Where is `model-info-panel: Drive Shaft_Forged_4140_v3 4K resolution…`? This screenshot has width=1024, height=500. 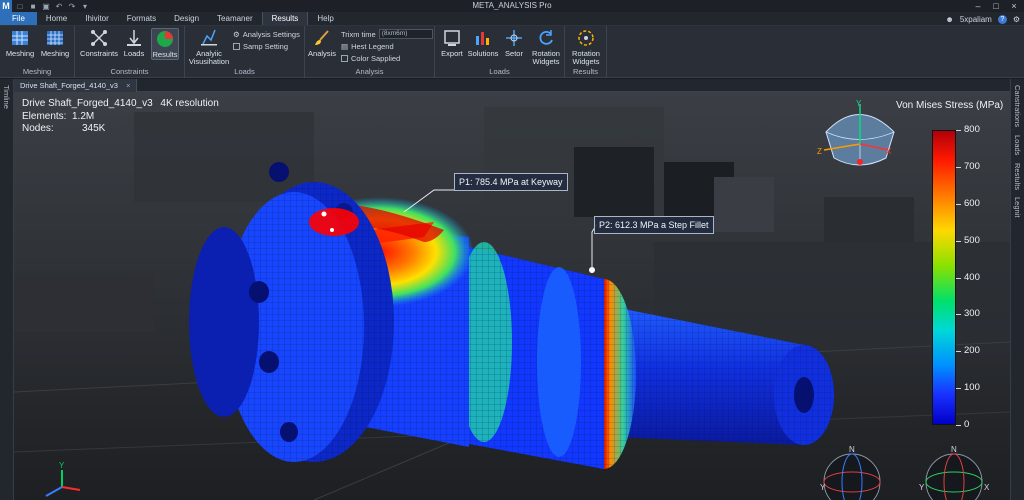
model-info-panel: Drive Shaft_Forged_4140_v3 4K resolution… is located at coordinates (120, 117).